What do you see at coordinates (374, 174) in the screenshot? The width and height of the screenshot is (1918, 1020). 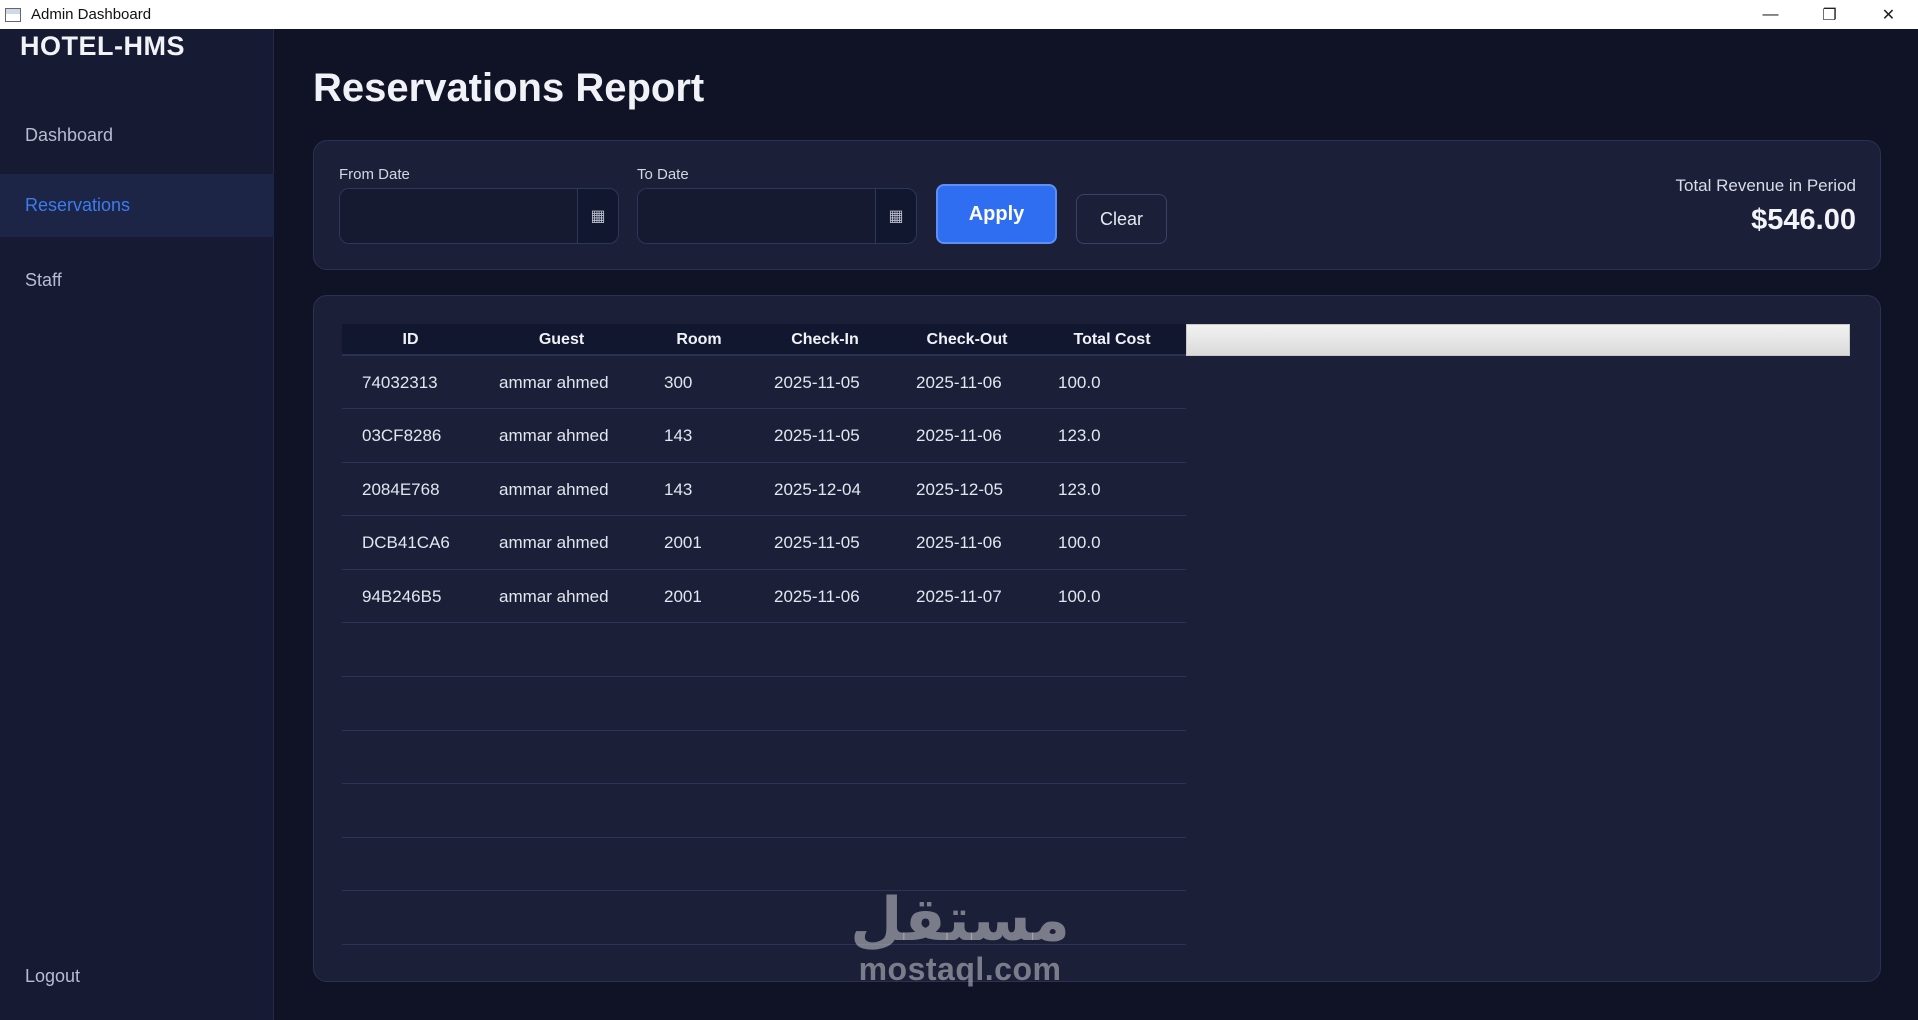 I see `from-date-label: From Date` at bounding box center [374, 174].